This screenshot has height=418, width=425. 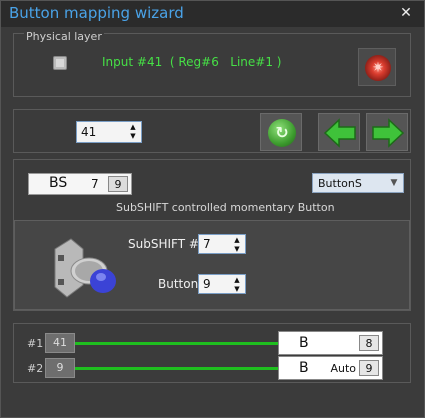 I want to click on mapping-mini-value: 9, so click(x=118, y=184).